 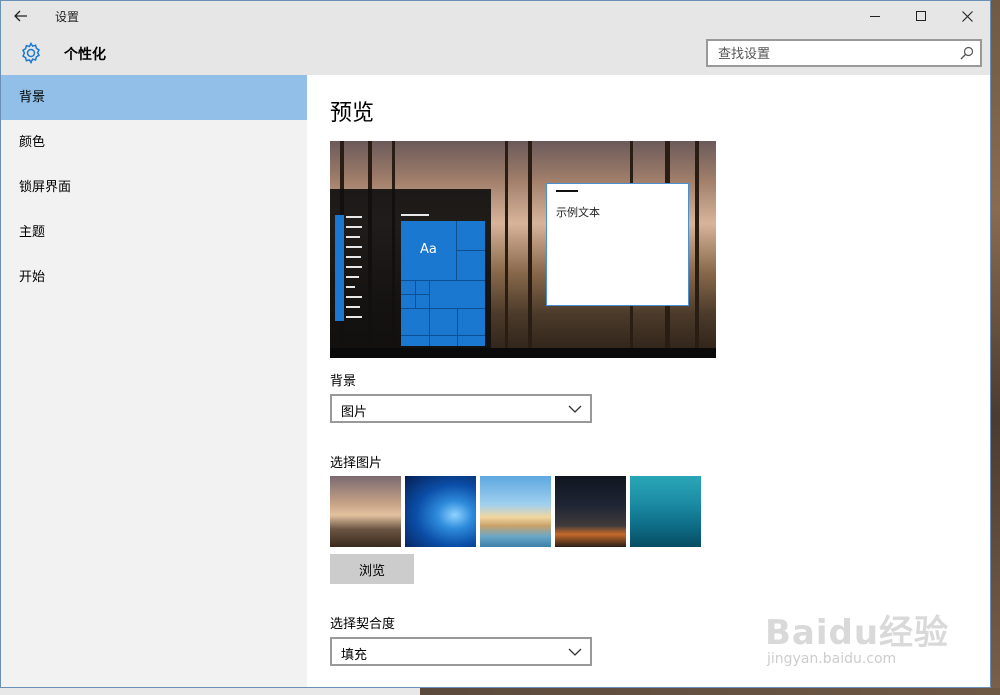 What do you see at coordinates (363, 624) in the screenshot?
I see `choose-fit-label: 选择契合度` at bounding box center [363, 624].